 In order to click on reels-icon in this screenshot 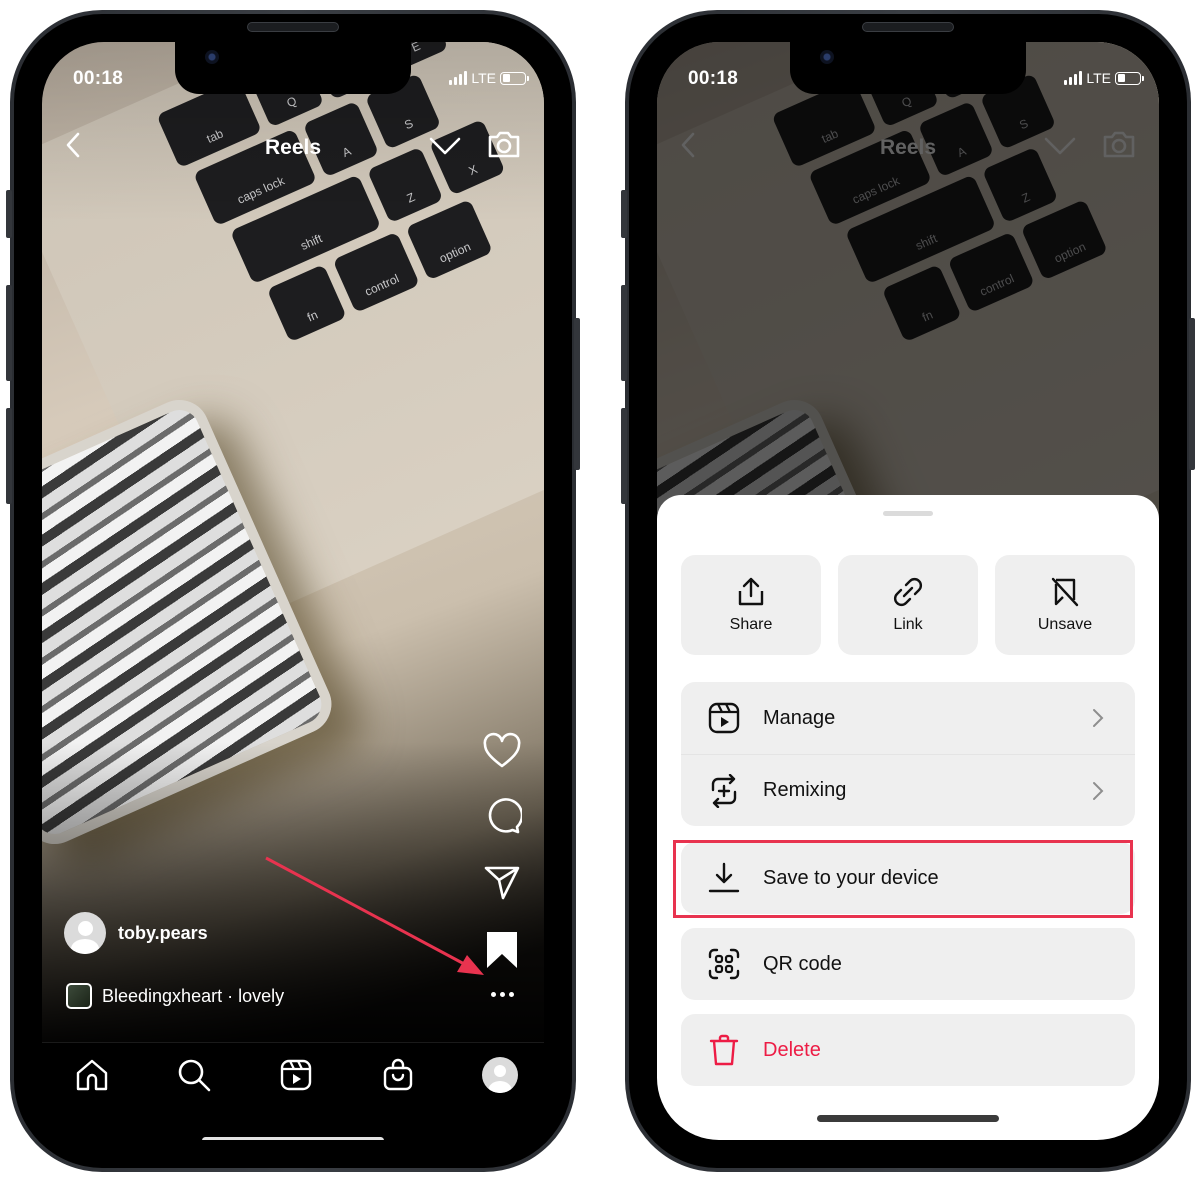, I will do `click(296, 1075)`.